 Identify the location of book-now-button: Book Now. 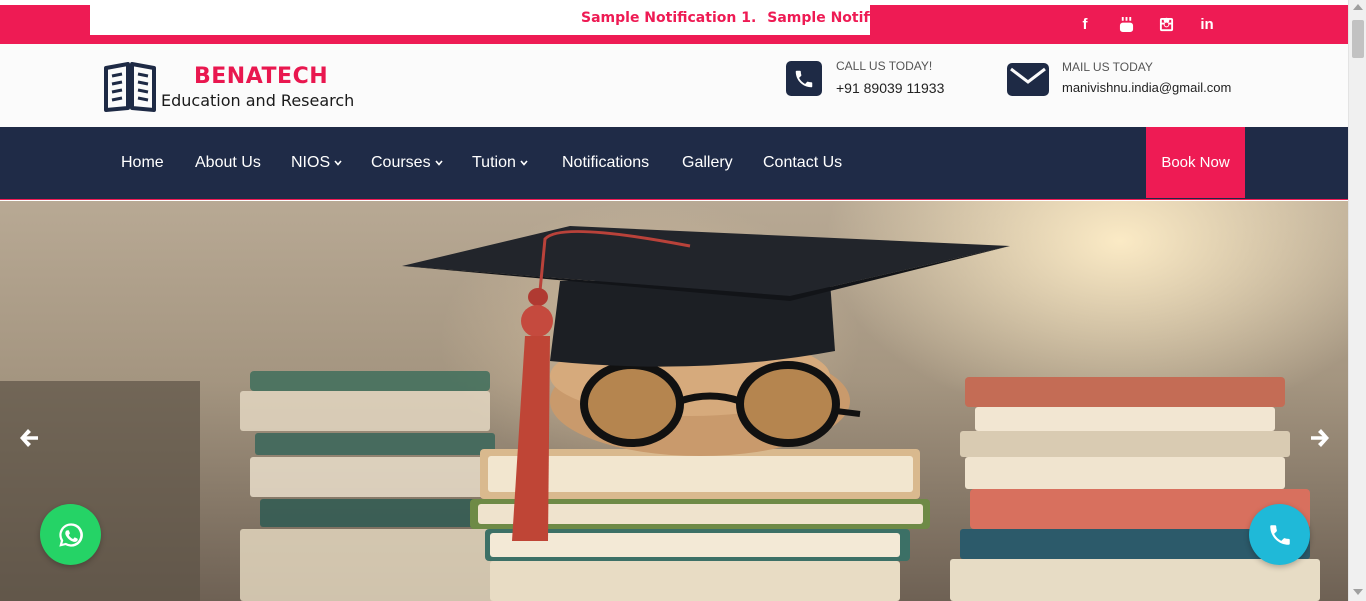
(1195, 162).